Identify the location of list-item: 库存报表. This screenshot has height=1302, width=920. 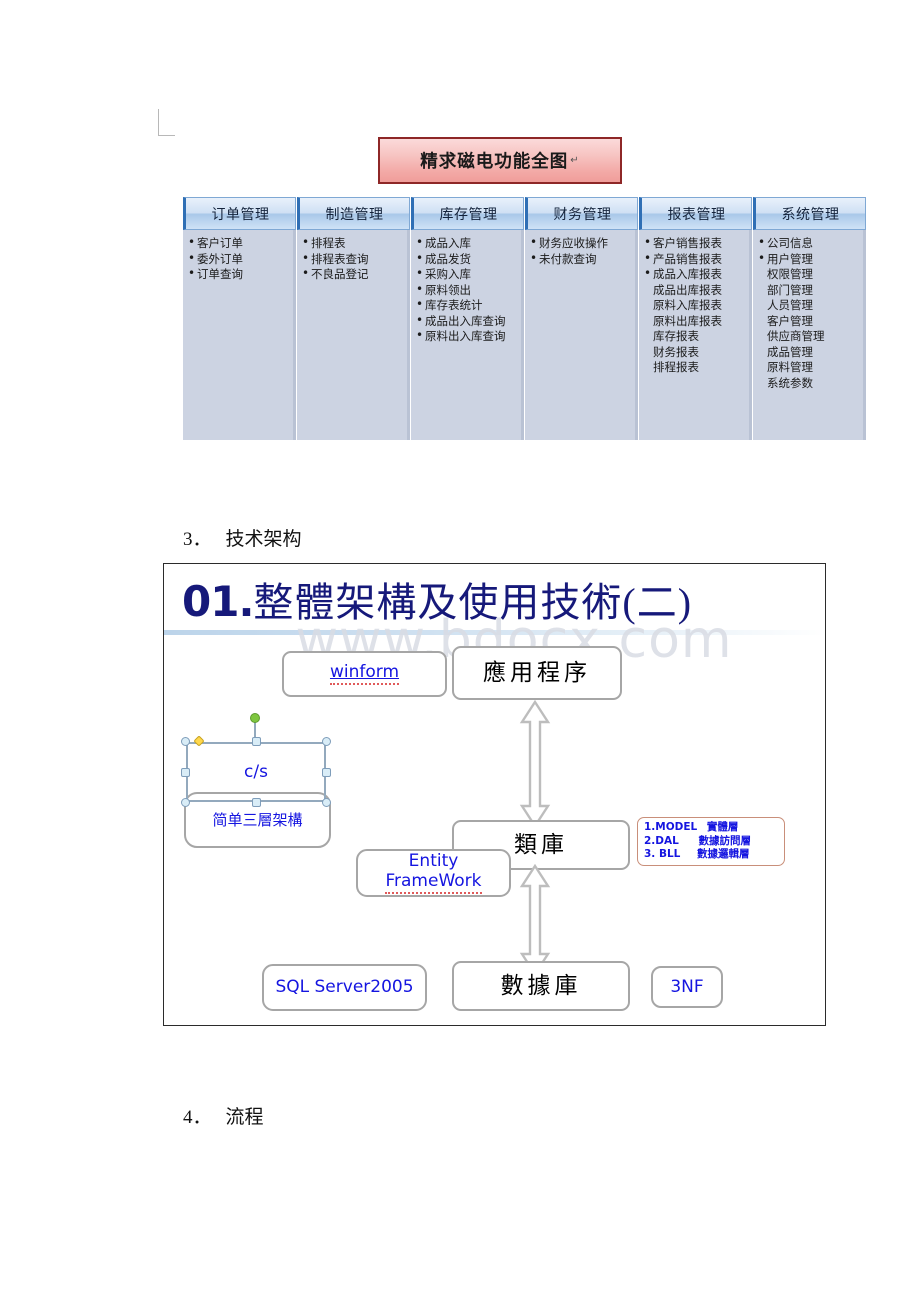
(694, 337).